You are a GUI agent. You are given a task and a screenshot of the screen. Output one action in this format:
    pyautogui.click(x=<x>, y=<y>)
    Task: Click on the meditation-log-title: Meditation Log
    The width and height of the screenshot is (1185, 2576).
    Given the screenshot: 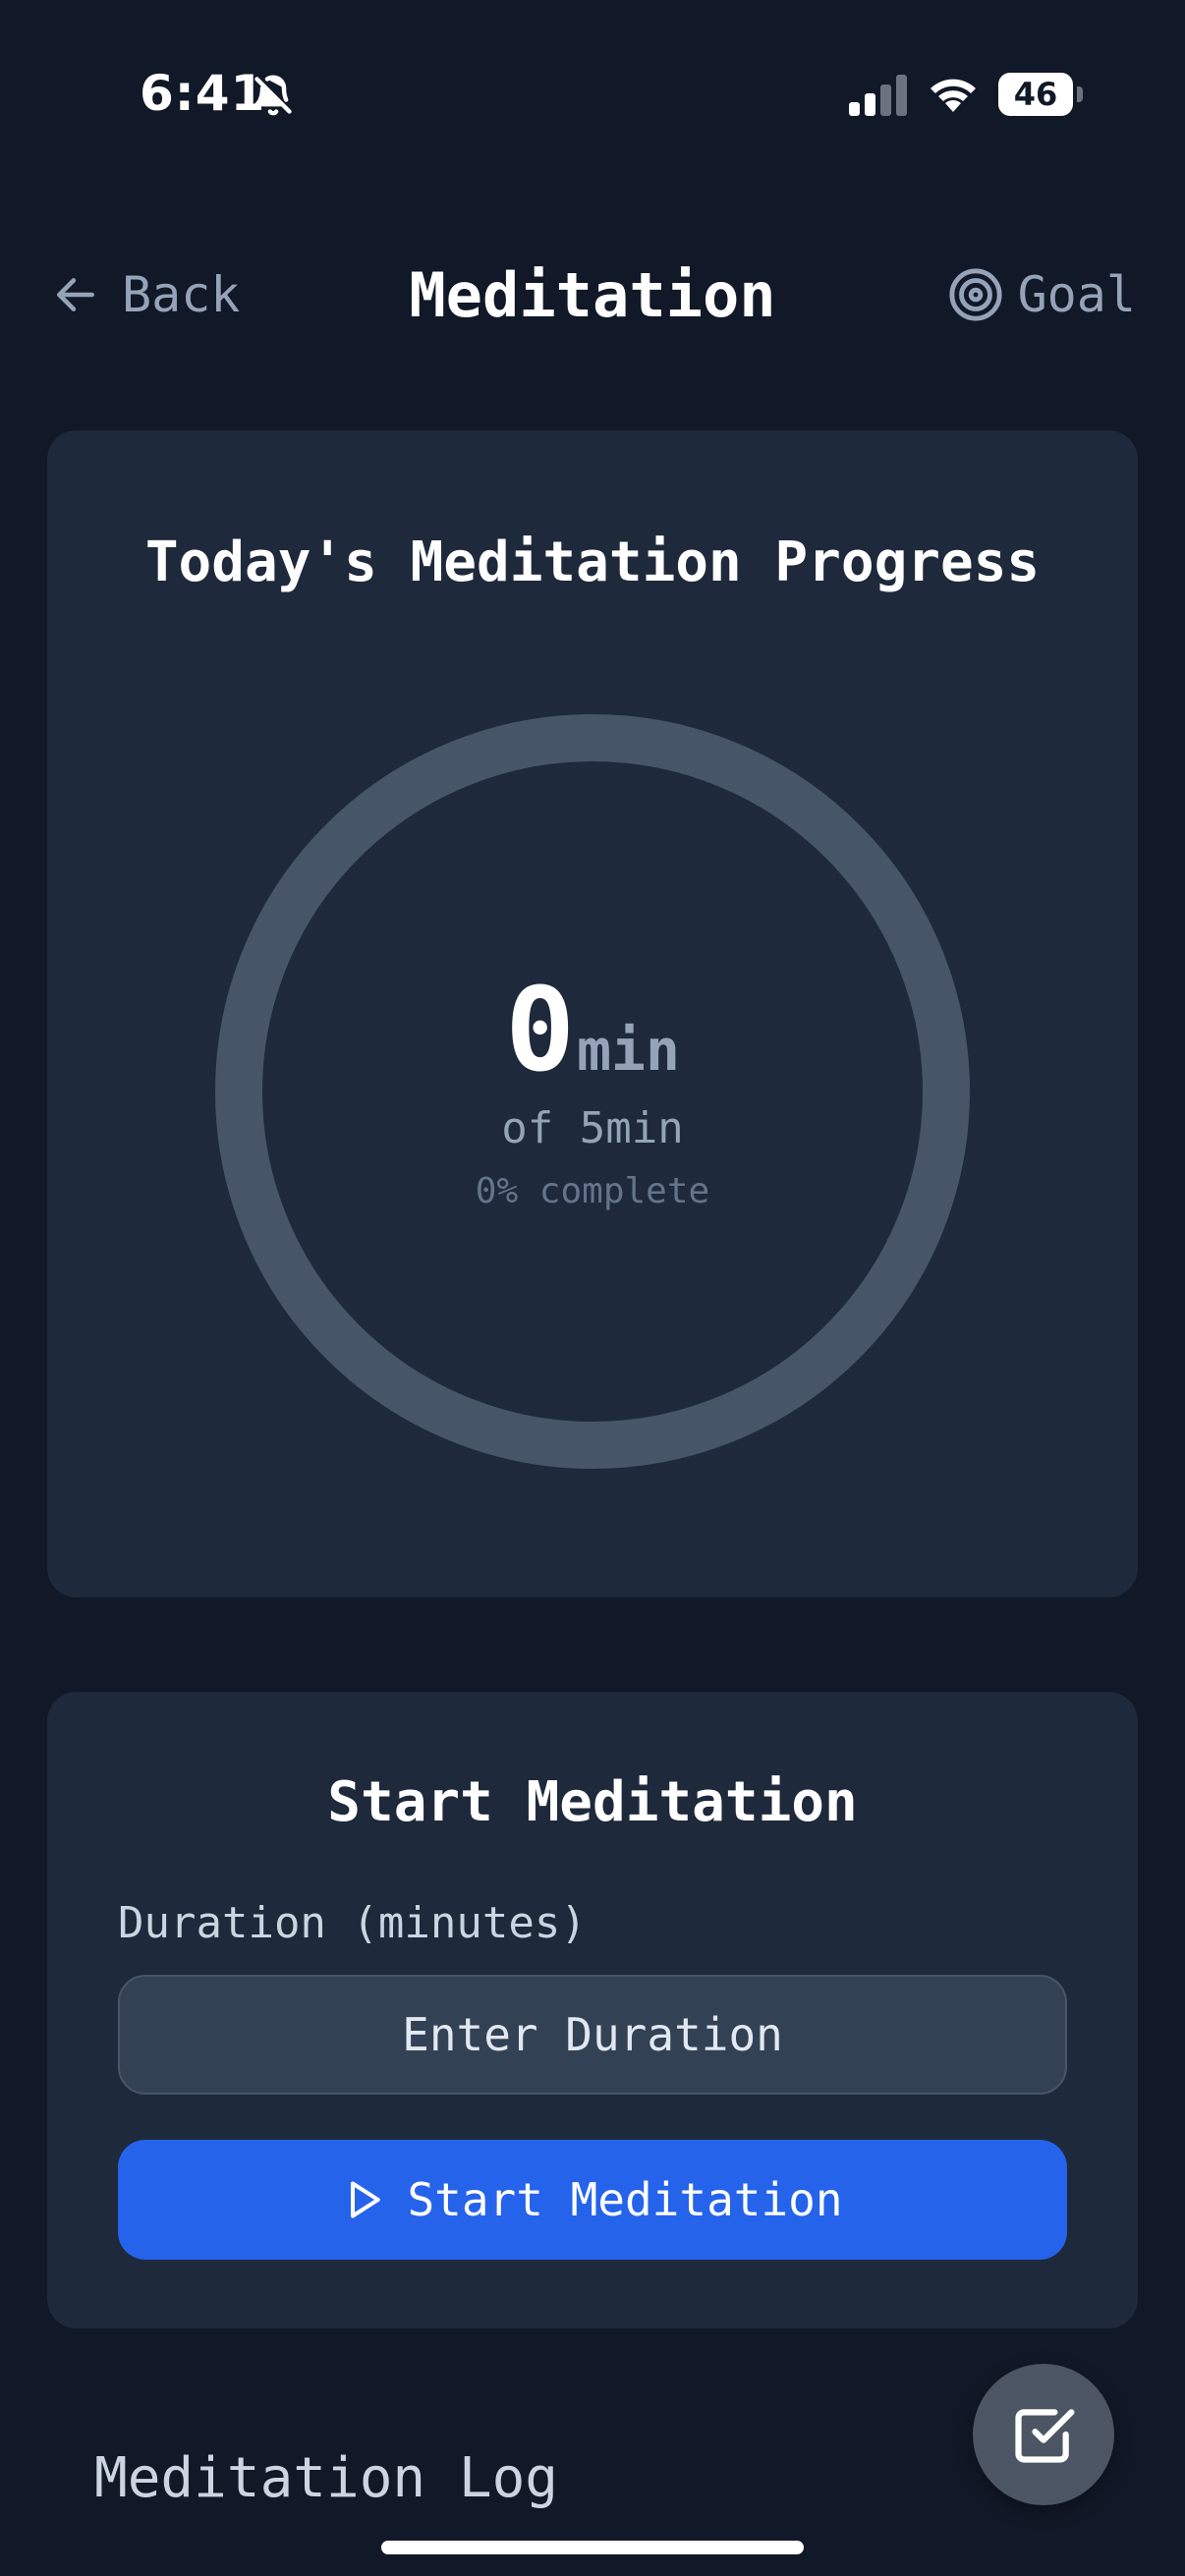 What is the action you would take?
    pyautogui.click(x=326, y=2478)
    